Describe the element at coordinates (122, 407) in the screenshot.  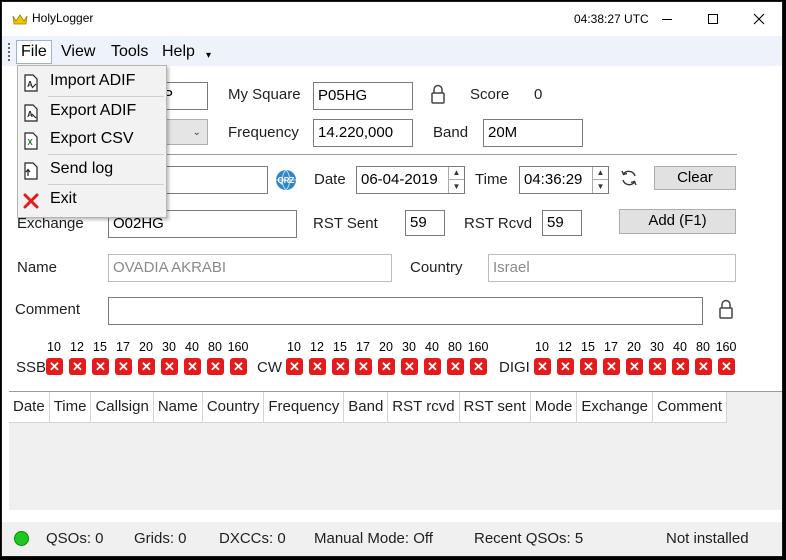
I see `column-header-callsign: Callsign` at that location.